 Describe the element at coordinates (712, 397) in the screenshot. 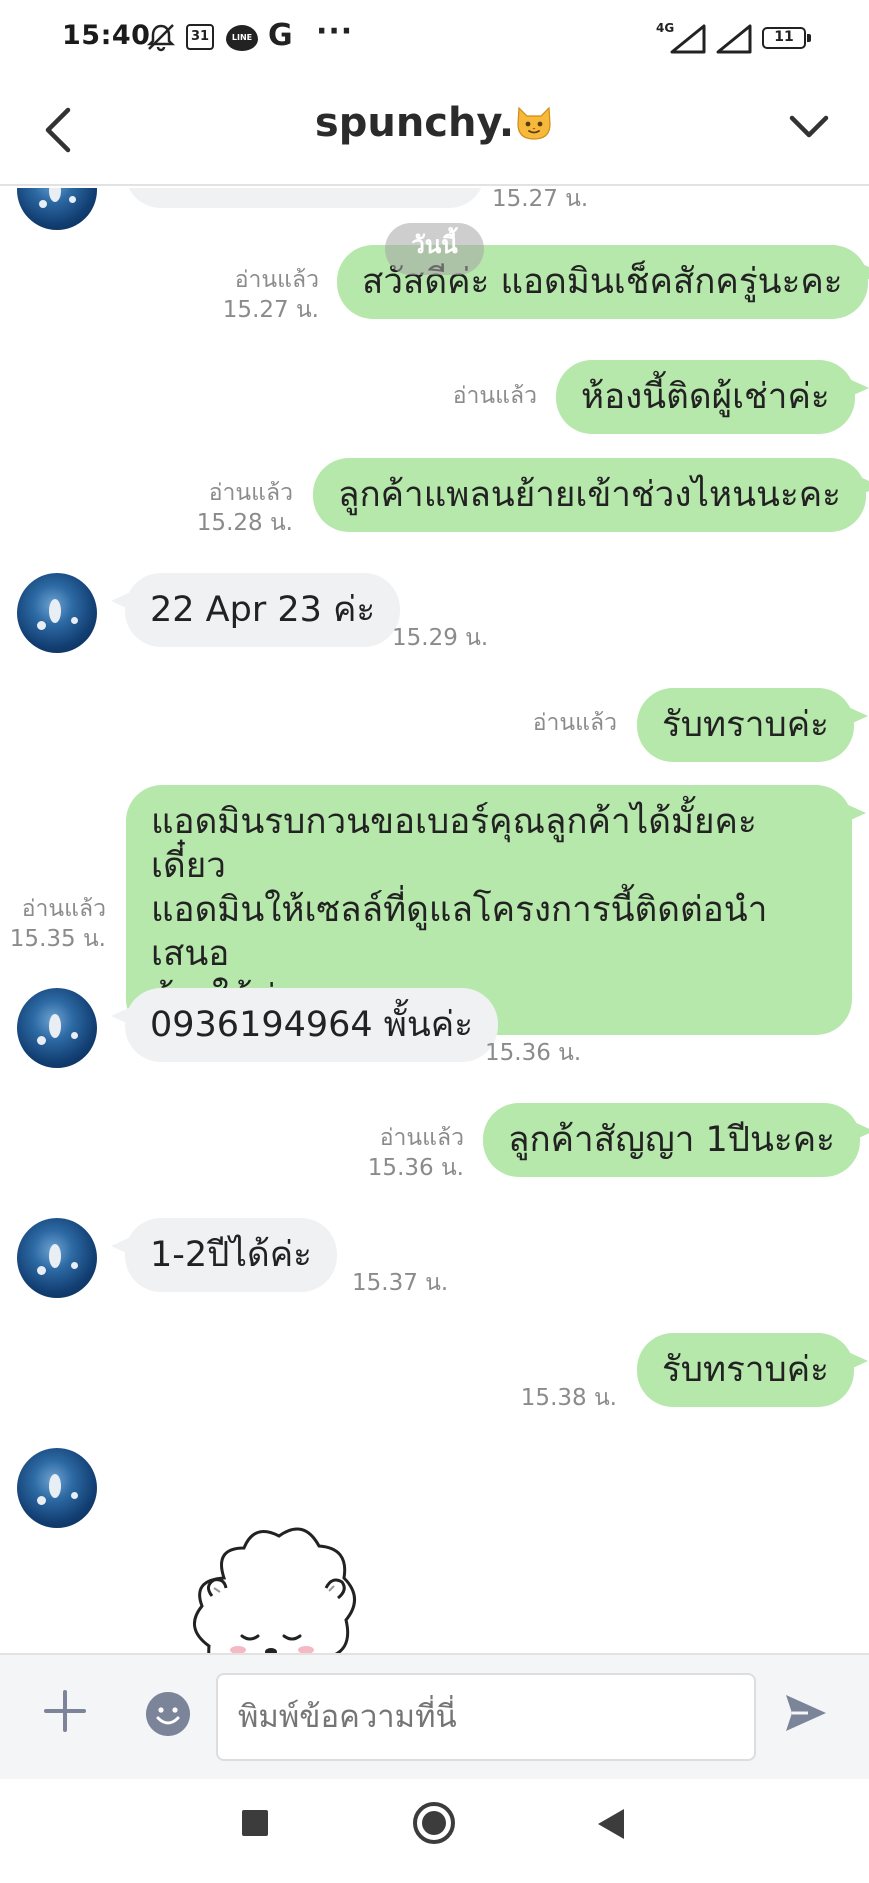

I see `outgoing-message: ห้องนี้ติดผู้เช่าค่ะ` at that location.